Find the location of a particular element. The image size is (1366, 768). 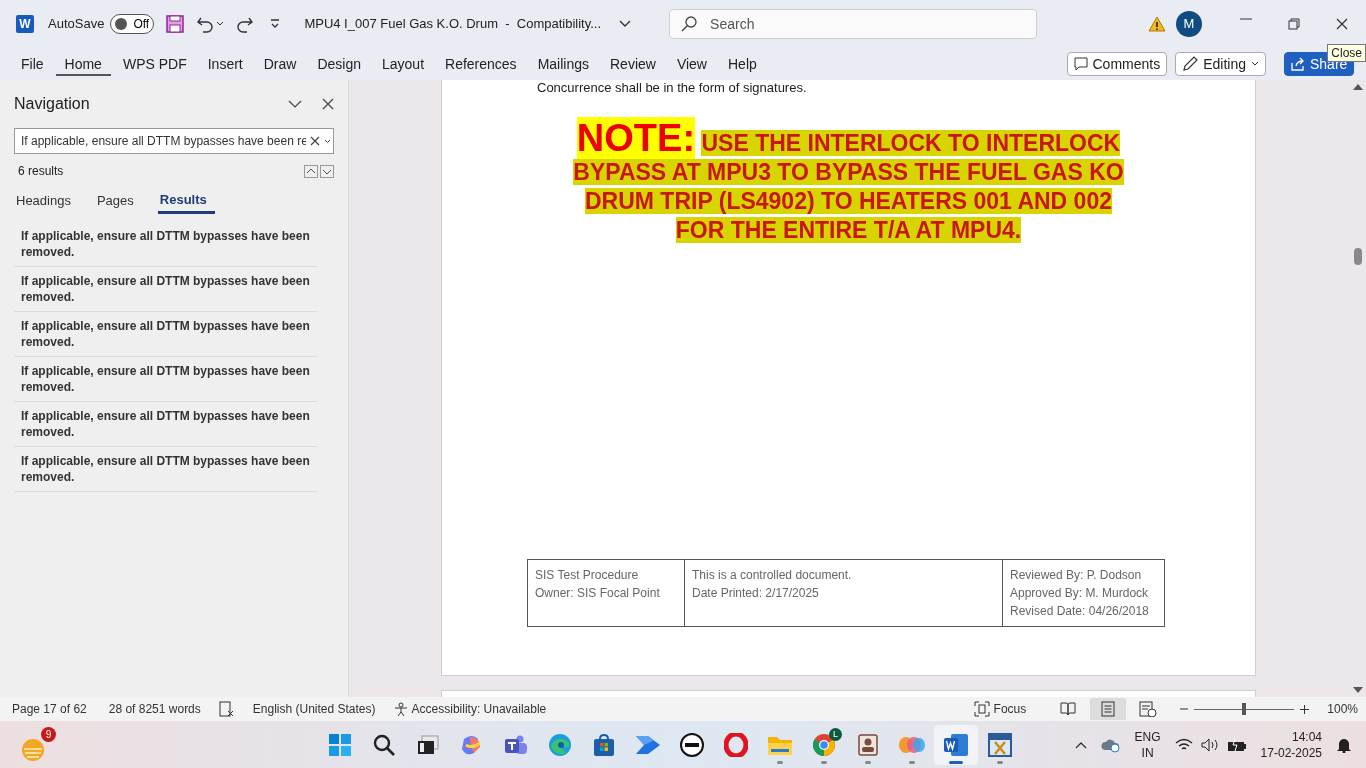

profile-badge: L is located at coordinates (835, 734).